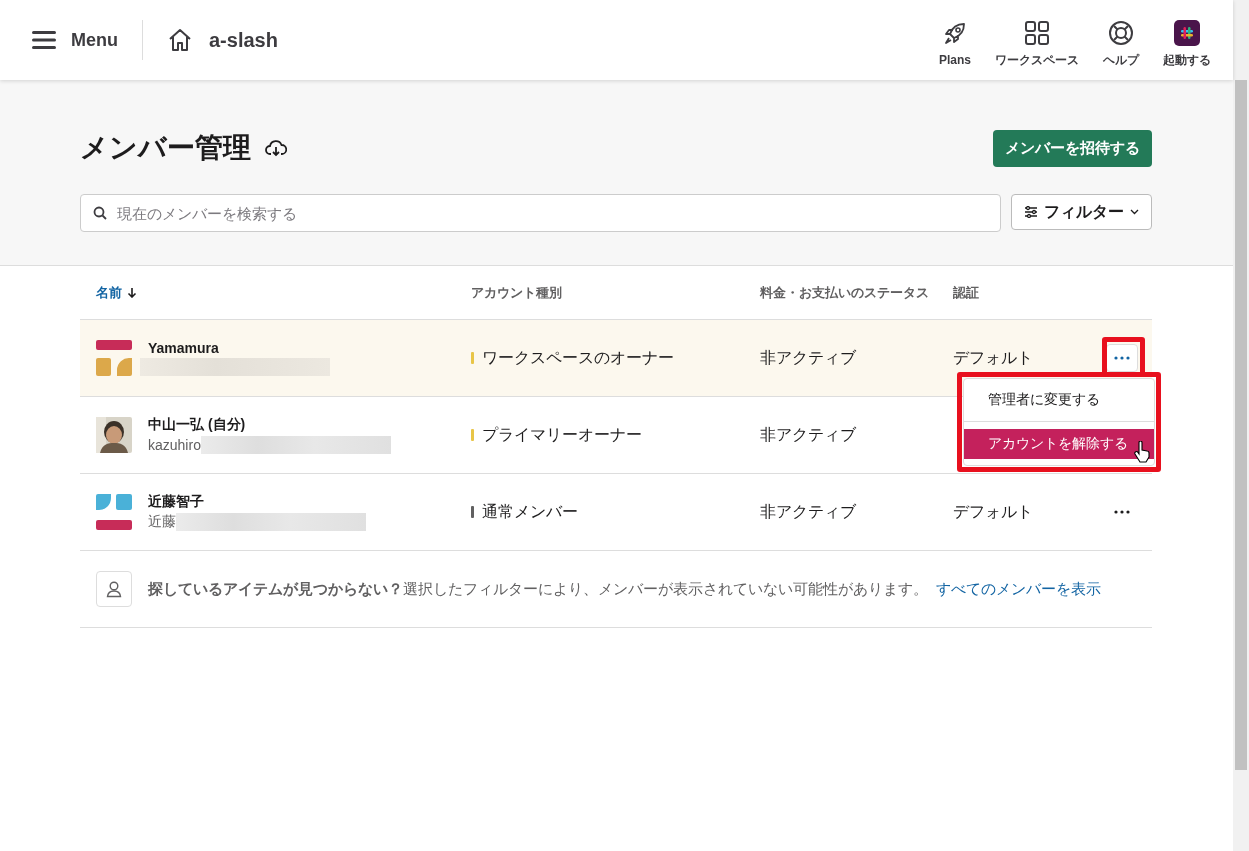 This screenshot has height=851, width=1249. What do you see at coordinates (114, 589) in the screenshot?
I see `user-icon` at bounding box center [114, 589].